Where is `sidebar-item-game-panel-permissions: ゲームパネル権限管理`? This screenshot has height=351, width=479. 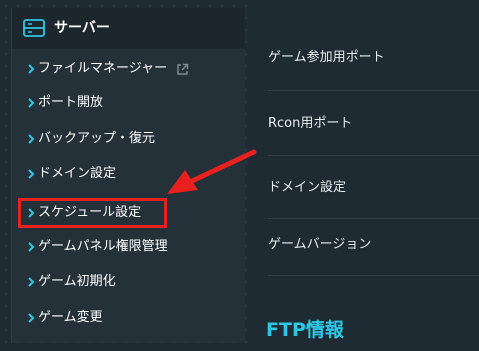
sidebar-item-game-panel-permissions: ゲームパネル権限管理 is located at coordinates (128, 247).